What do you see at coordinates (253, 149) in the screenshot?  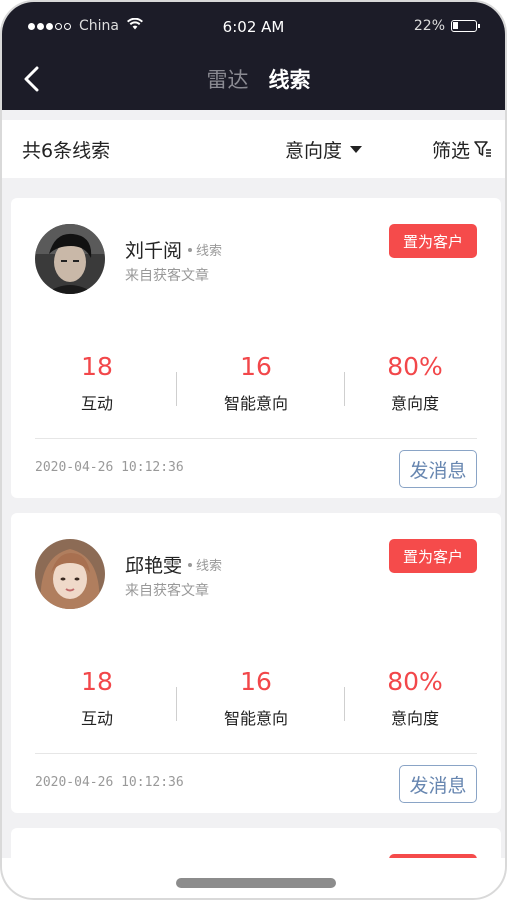 I see `filter-bar: 共6条线索 意向度 筛选` at bounding box center [253, 149].